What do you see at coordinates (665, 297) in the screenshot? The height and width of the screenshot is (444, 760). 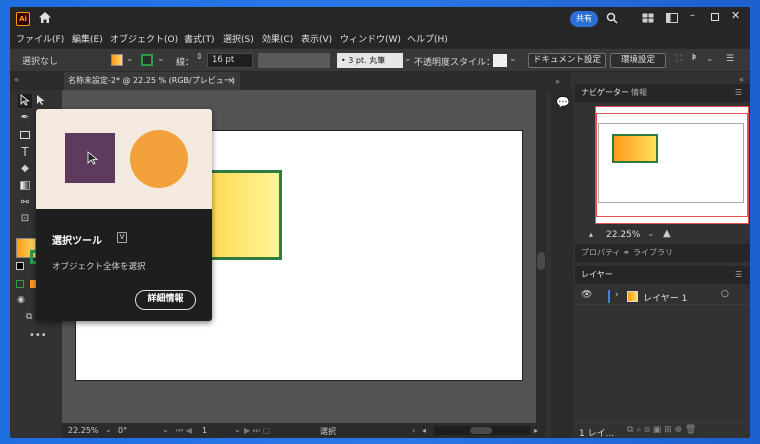 I see `layer-name: レイヤー 1` at bounding box center [665, 297].